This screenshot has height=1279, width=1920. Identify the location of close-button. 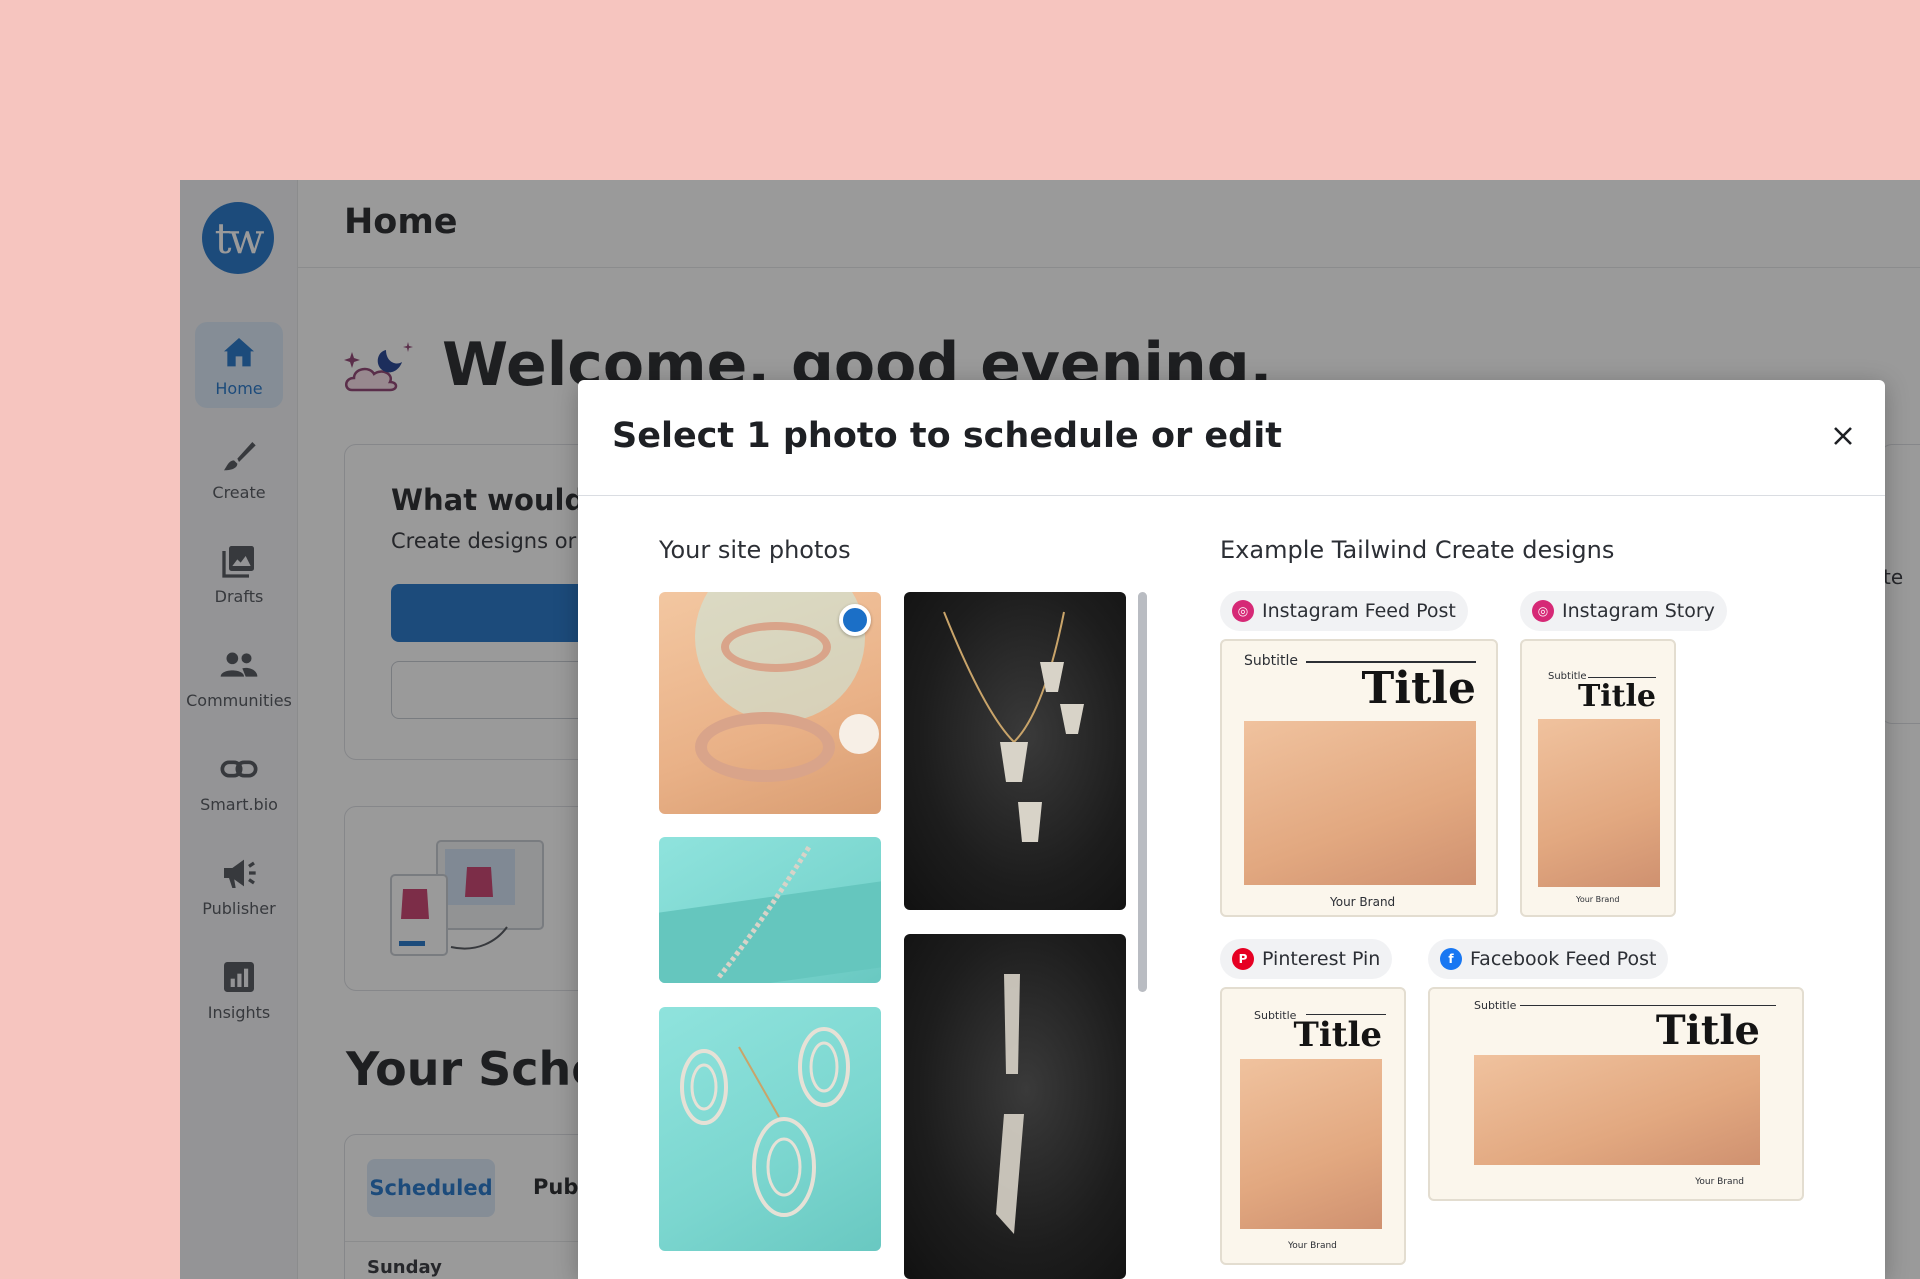
(1843, 436).